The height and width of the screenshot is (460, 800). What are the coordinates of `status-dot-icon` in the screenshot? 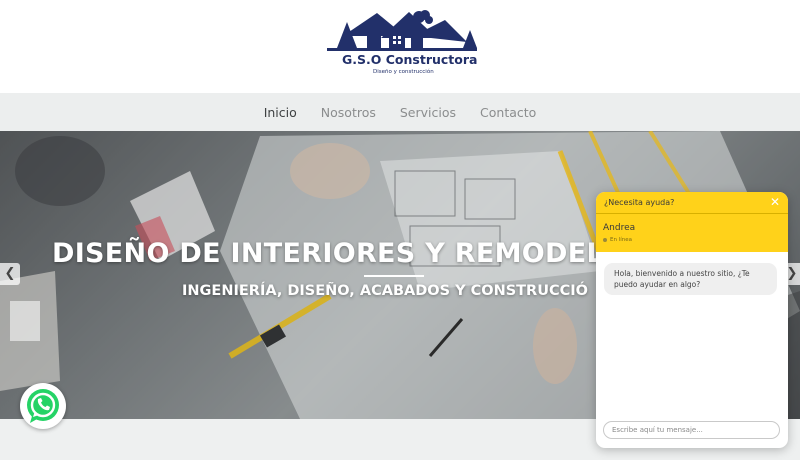 It's located at (605, 239).